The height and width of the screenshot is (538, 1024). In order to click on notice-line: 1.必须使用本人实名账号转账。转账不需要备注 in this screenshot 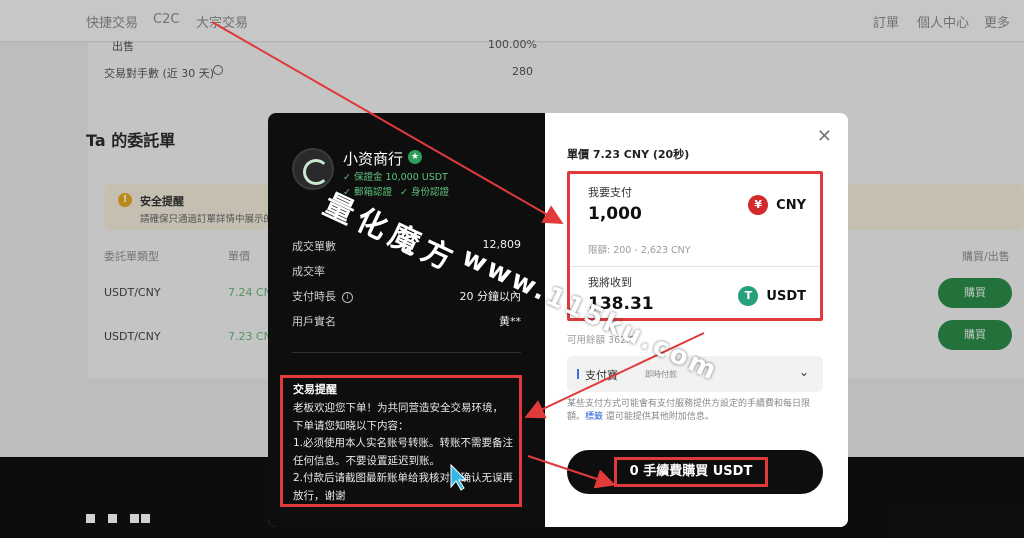, I will do `click(403, 443)`.